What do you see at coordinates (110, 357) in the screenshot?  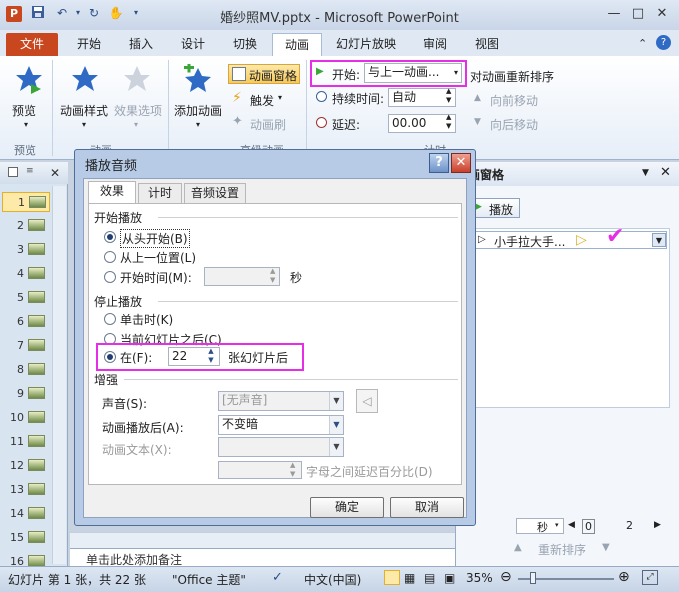 I see `radio-after-slides` at bounding box center [110, 357].